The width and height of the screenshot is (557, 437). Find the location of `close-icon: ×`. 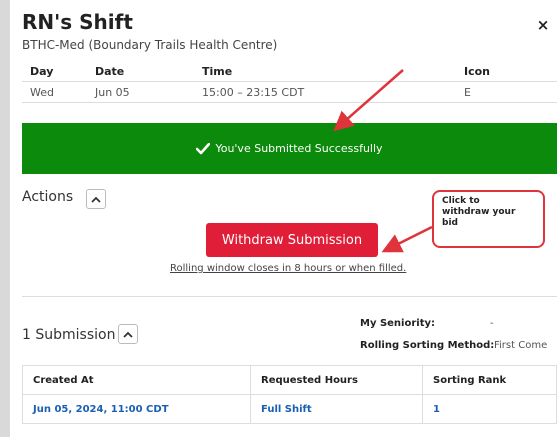

close-icon: × is located at coordinates (543, 25).